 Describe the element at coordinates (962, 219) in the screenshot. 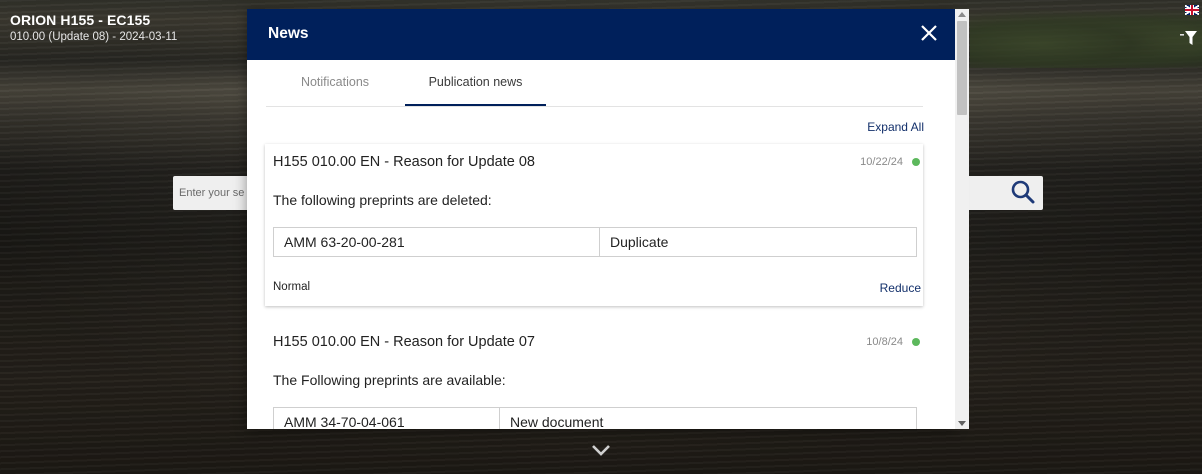

I see `modal-scrollbar` at that location.